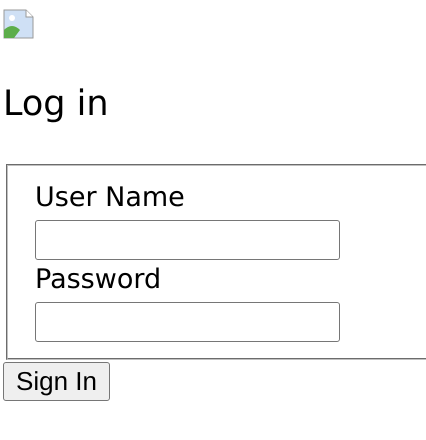 The width and height of the screenshot is (426, 440). Describe the element at coordinates (110, 198) in the screenshot. I see `field-label: User Name` at that location.